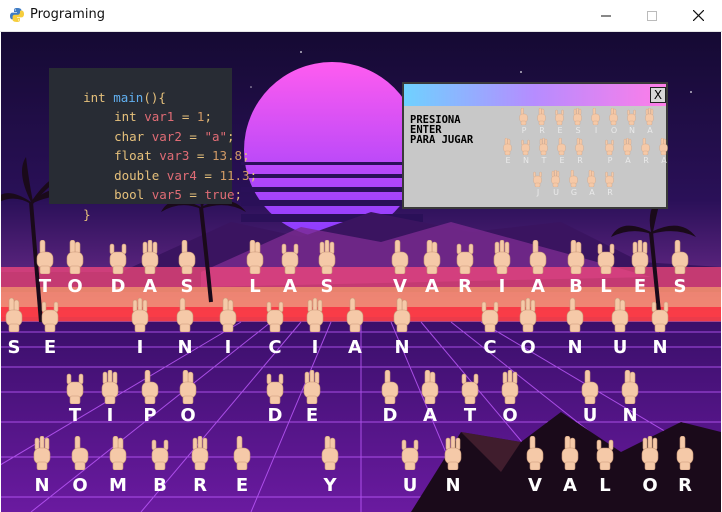 The image size is (722, 512). What do you see at coordinates (614, 130) in the screenshot?
I see `popup-sign-letter: O` at bounding box center [614, 130].